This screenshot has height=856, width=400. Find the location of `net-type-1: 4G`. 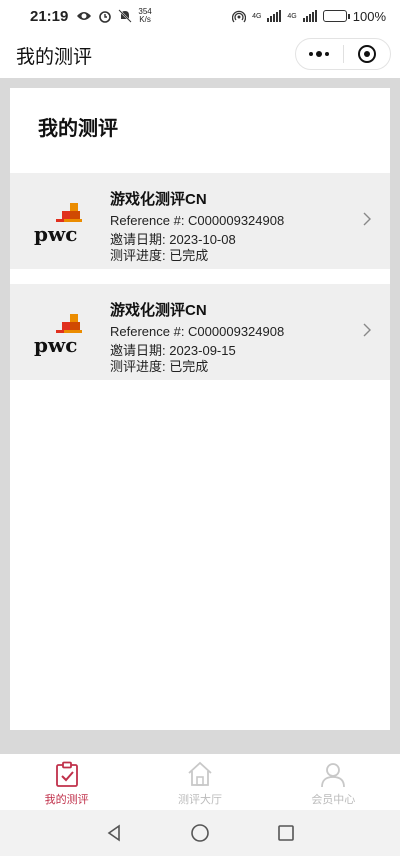

net-type-1: 4G is located at coordinates (257, 16).